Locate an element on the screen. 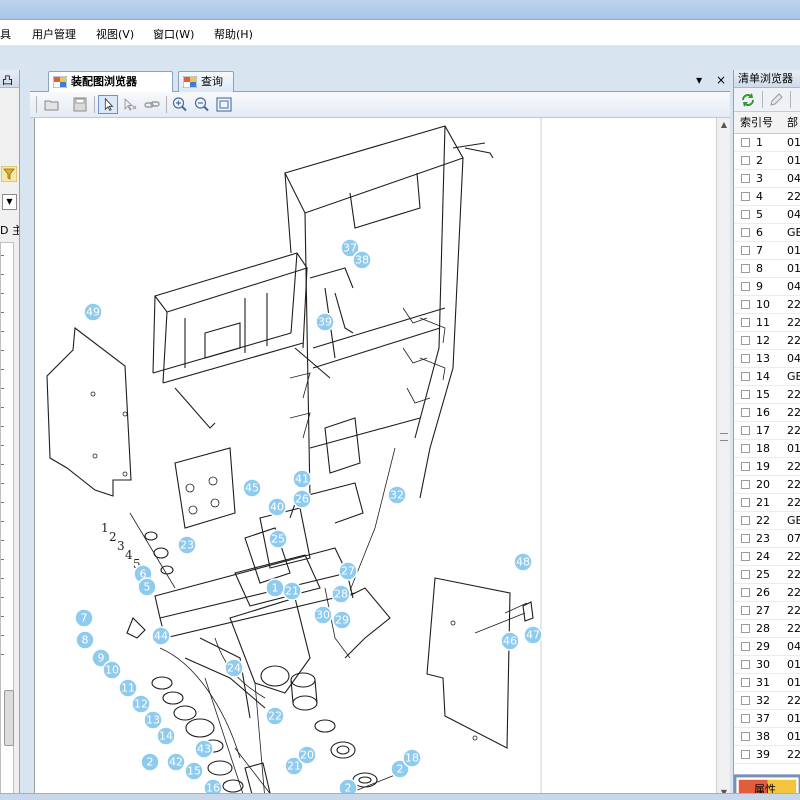 This screenshot has width=800, height=800. callout-40: 40 is located at coordinates (277, 507).